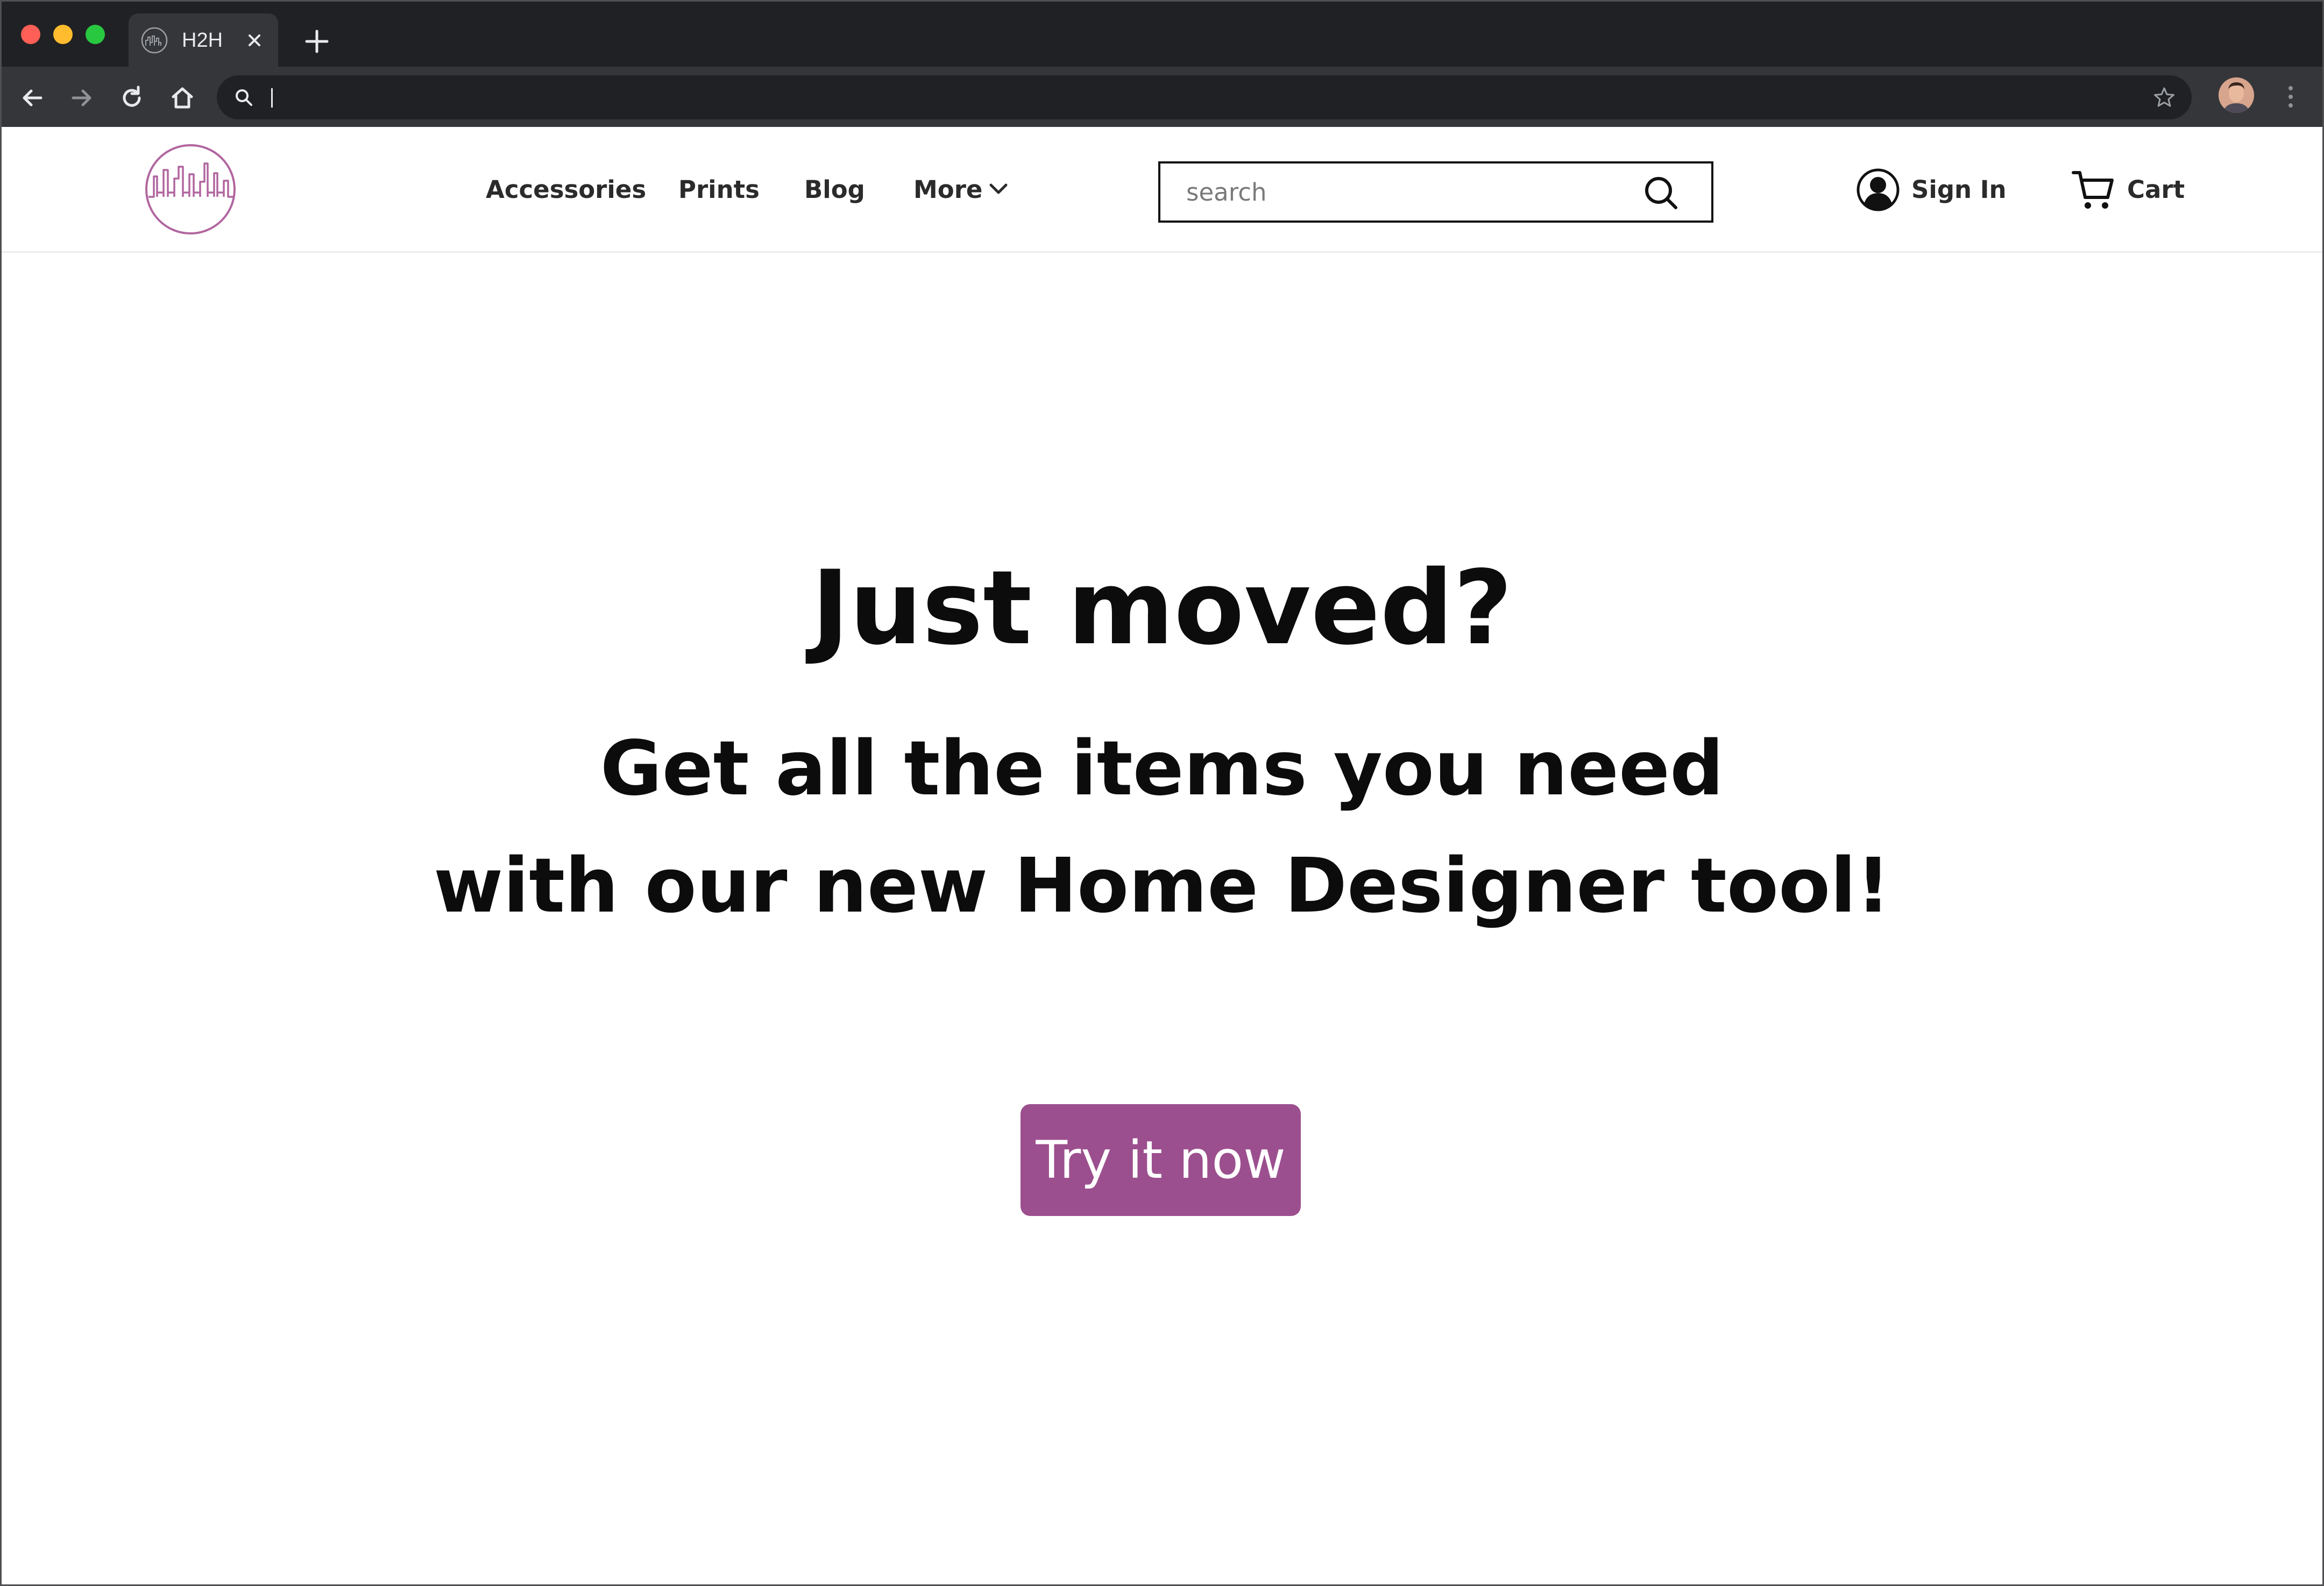  I want to click on try-it-now-button: Try it now, so click(1161, 1160).